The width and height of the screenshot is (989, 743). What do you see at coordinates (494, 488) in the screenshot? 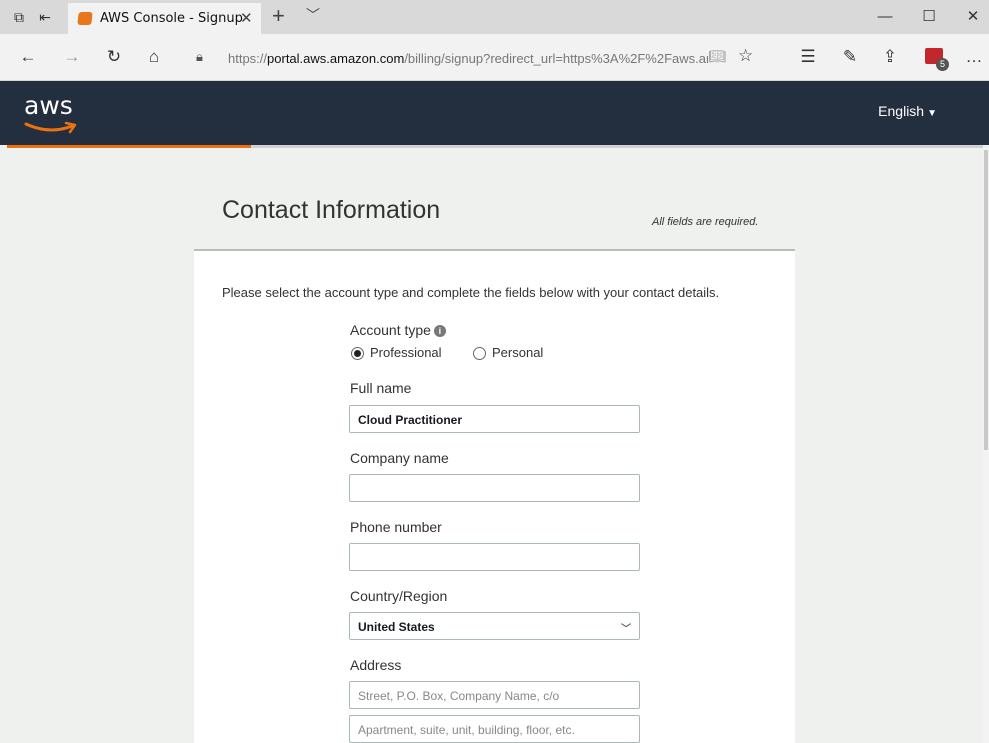
I see `company-name-field` at bounding box center [494, 488].